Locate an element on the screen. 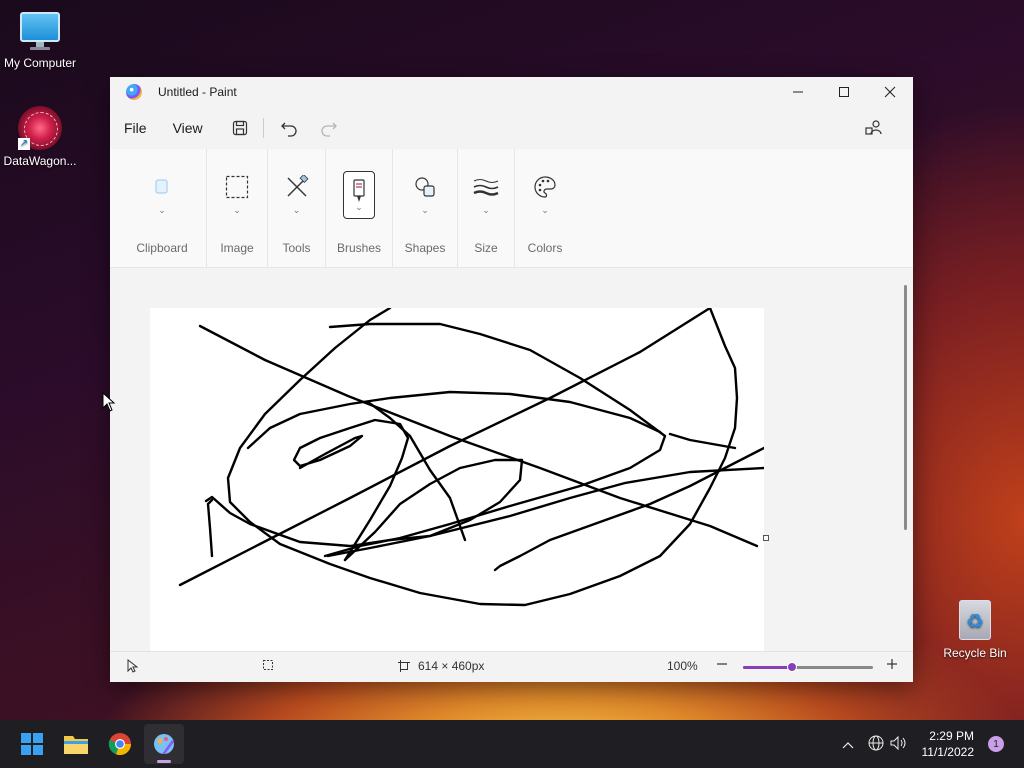  globe-icon is located at coordinates (875, 742).